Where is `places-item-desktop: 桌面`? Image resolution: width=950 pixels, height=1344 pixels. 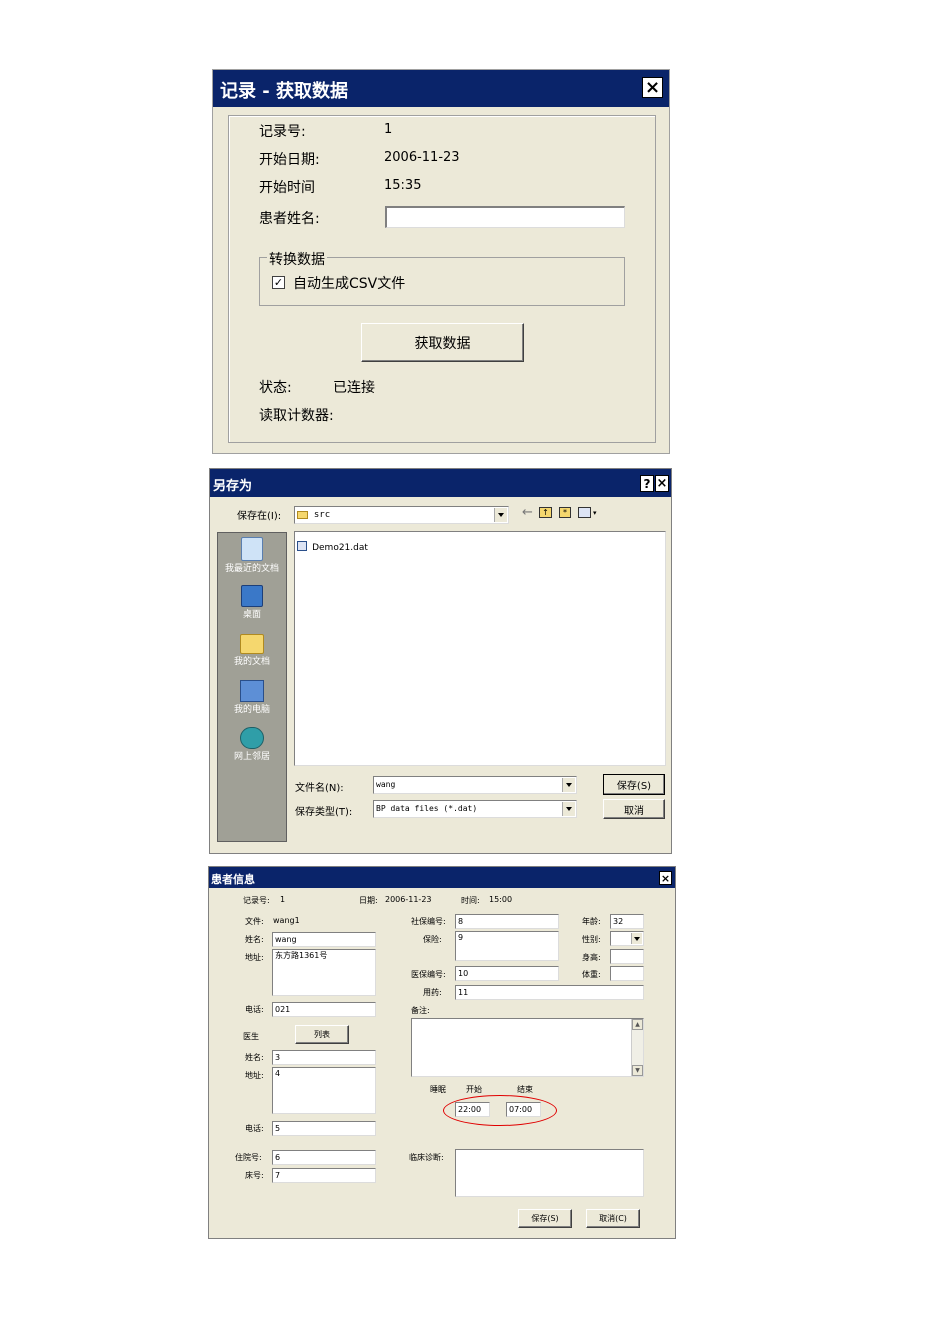
places-item-desktop: 桌面 is located at coordinates (252, 606).